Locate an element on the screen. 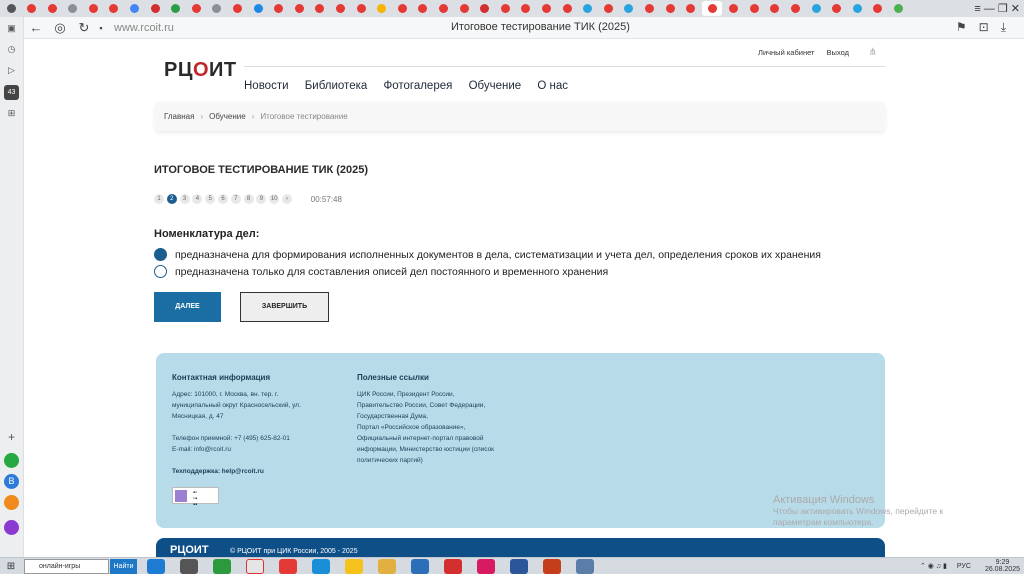  question-dot: 4 is located at coordinates (197, 199).